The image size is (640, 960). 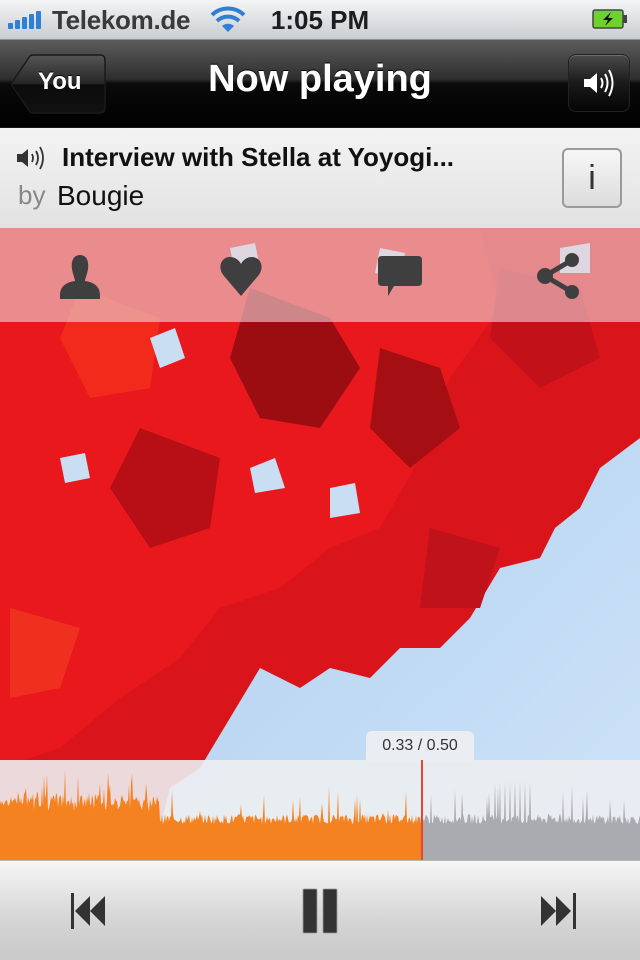 I want to click on speaker-icon, so click(x=599, y=83).